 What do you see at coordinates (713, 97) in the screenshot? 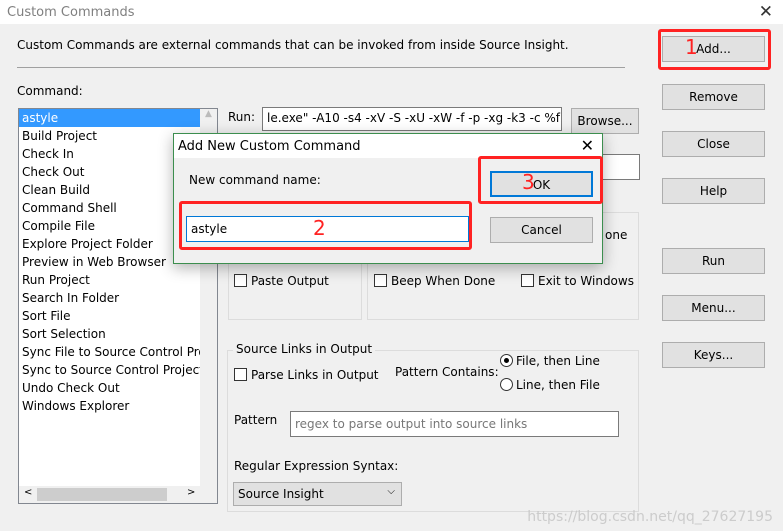
I see `remove-button: Remove` at bounding box center [713, 97].